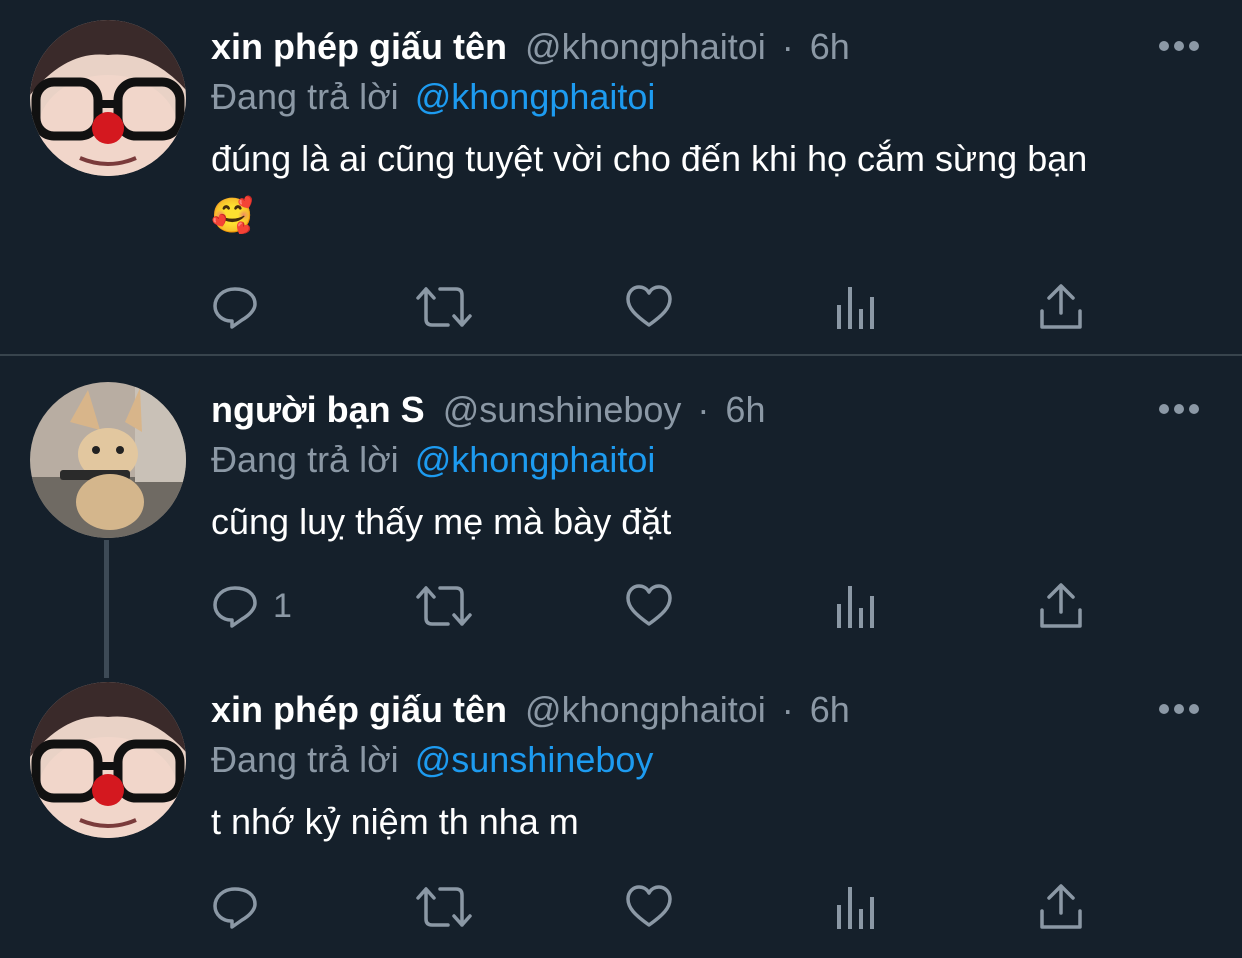 This screenshot has width=1242, height=958. What do you see at coordinates (318, 409) in the screenshot?
I see `display-name: người bạn S` at bounding box center [318, 409].